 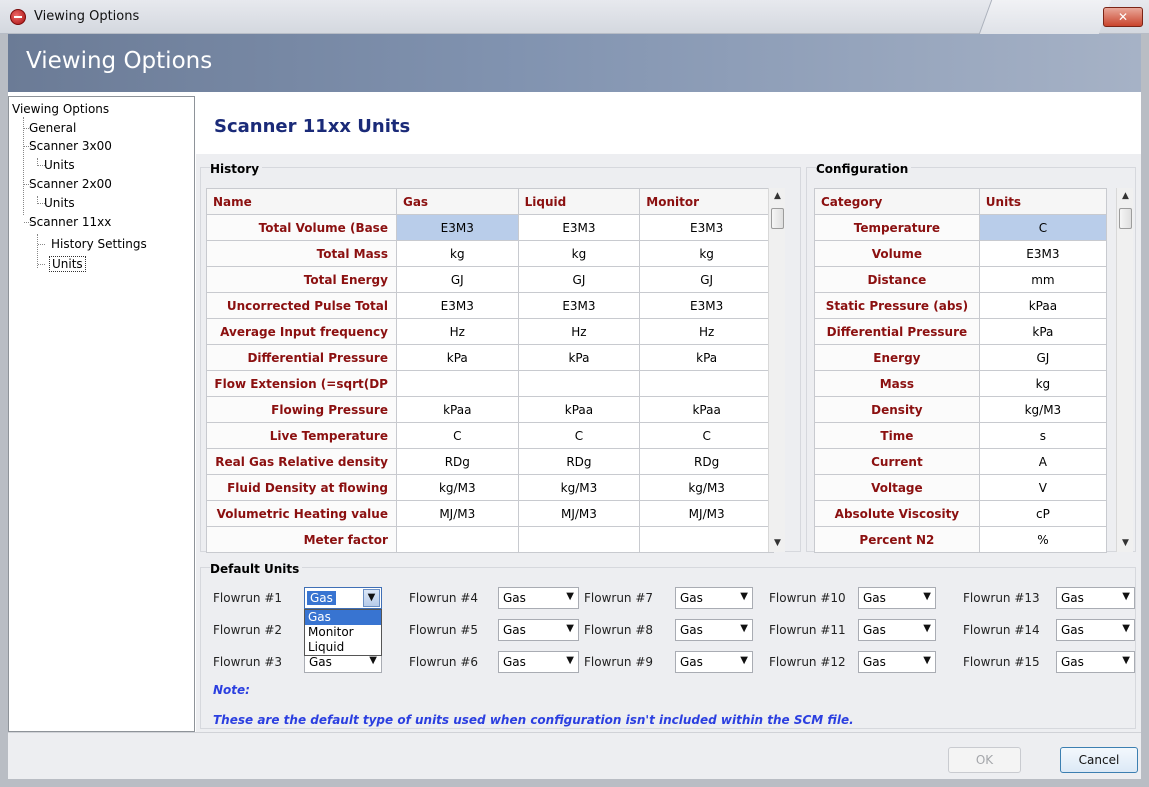 What do you see at coordinates (1124, 370) in the screenshot?
I see `configuration-scrollbar: ▲ ▼` at bounding box center [1124, 370].